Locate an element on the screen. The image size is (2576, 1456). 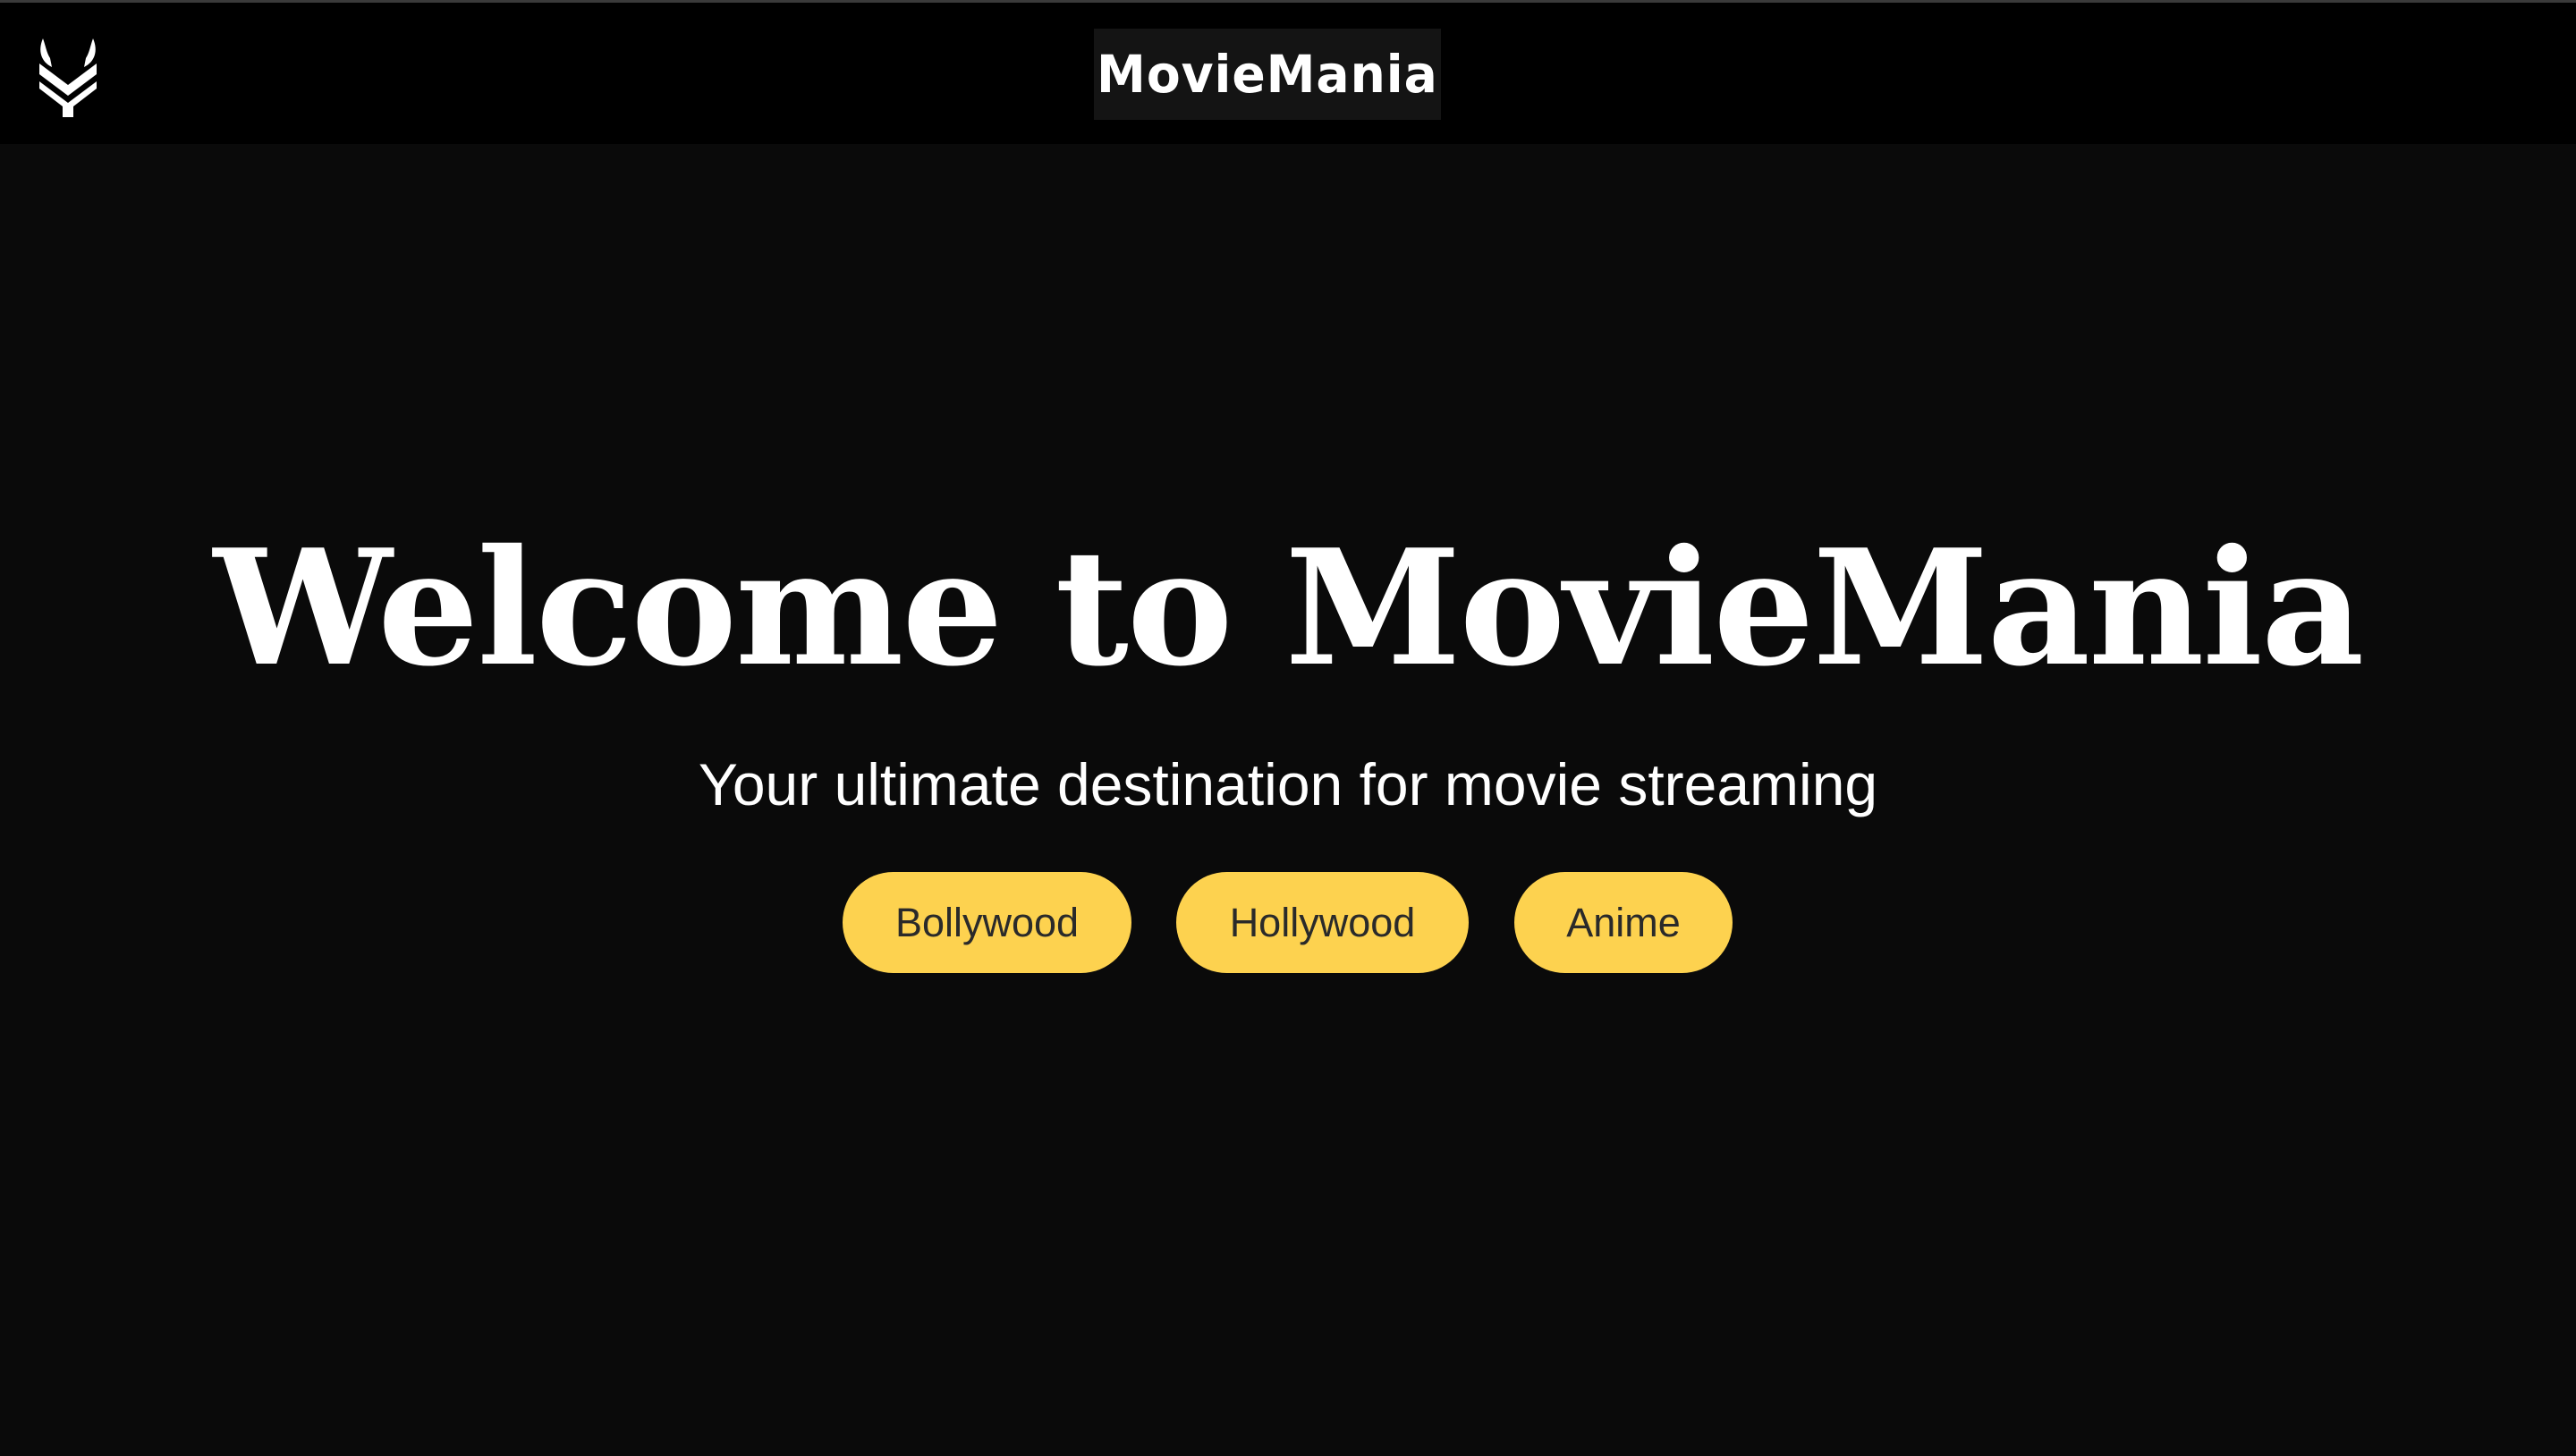
logo-icon is located at coordinates (68, 74).